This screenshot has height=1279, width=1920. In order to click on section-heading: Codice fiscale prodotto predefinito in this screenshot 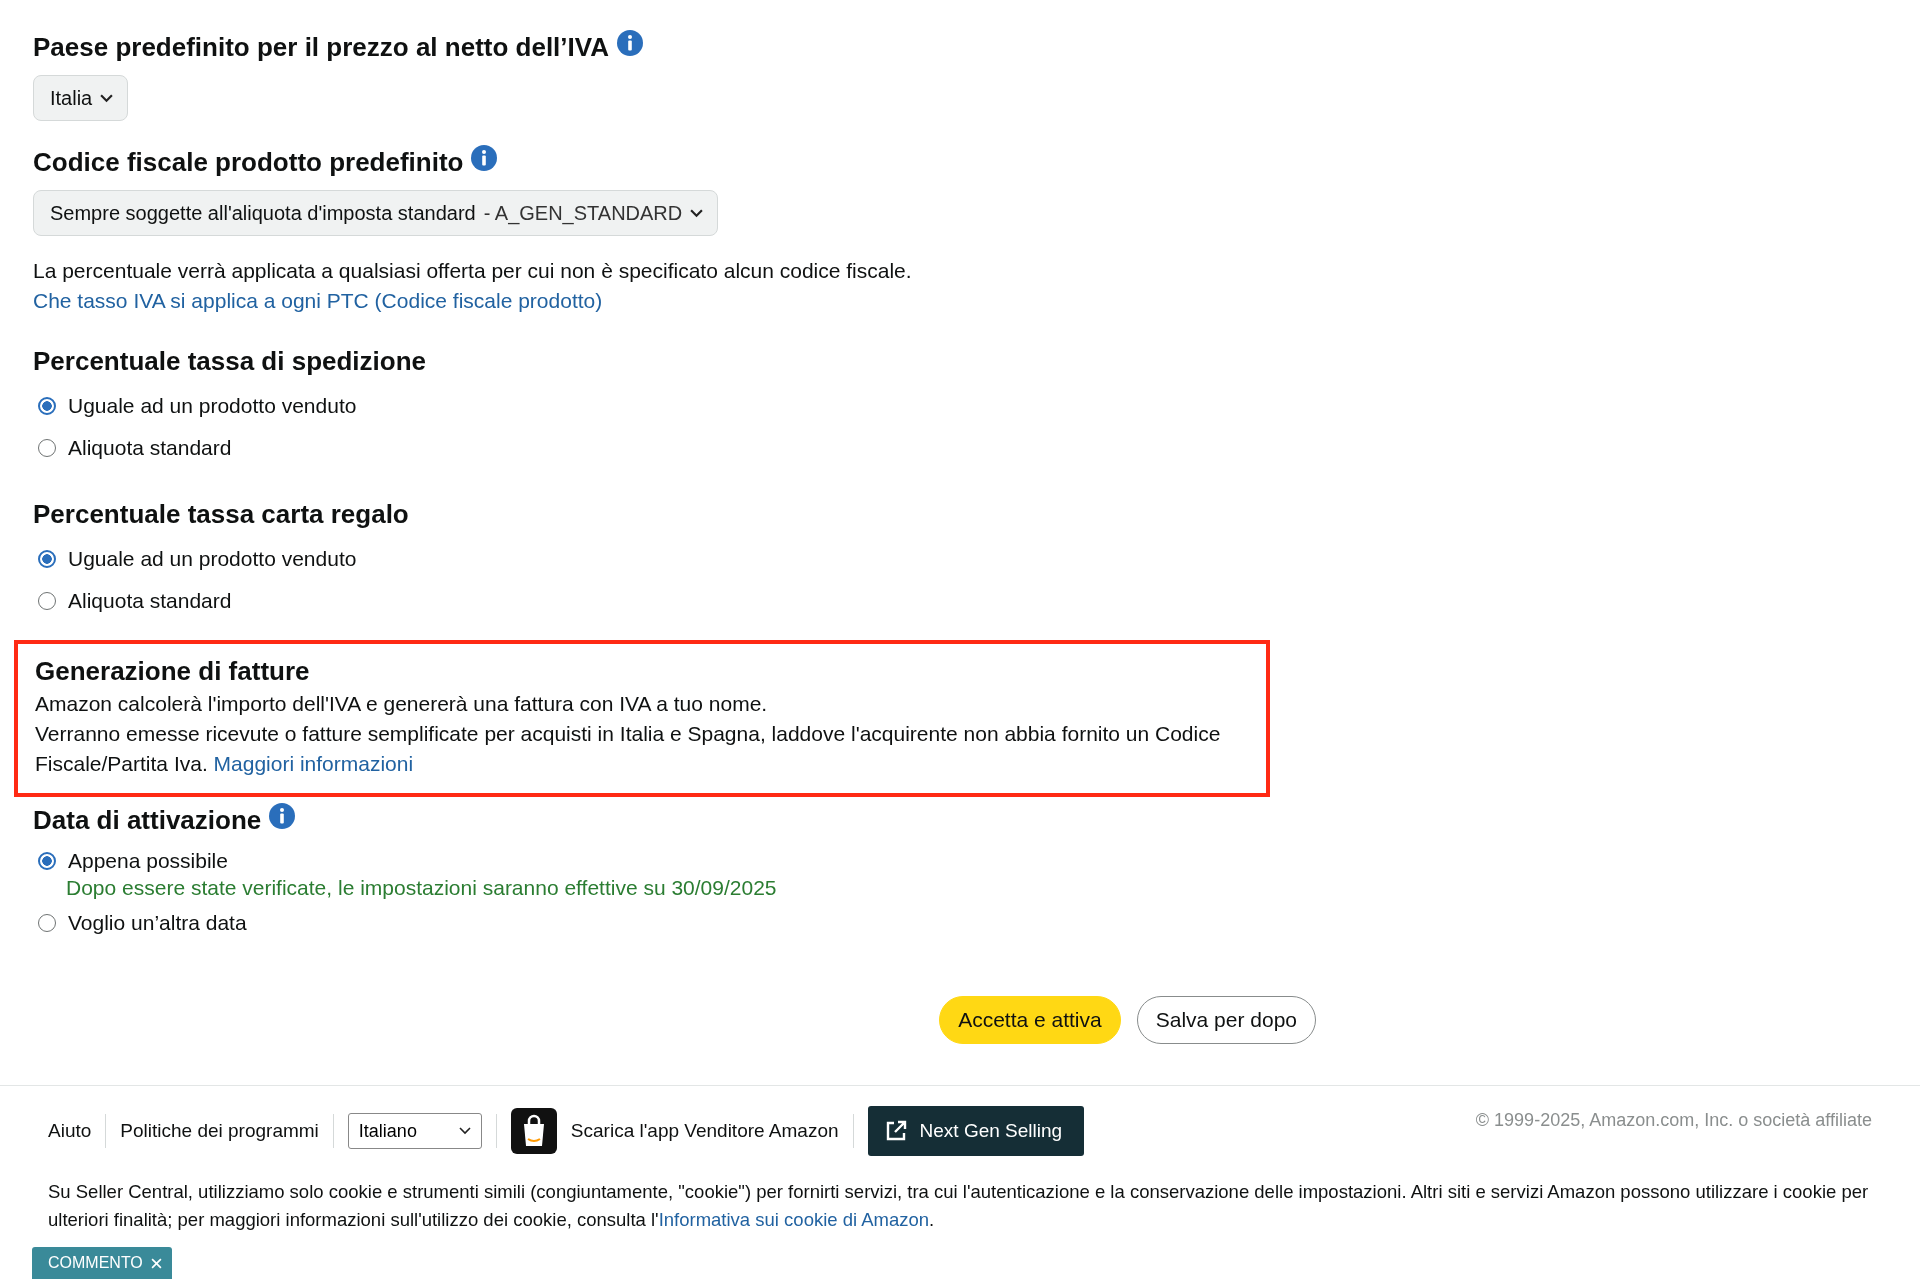, I will do `click(248, 162)`.